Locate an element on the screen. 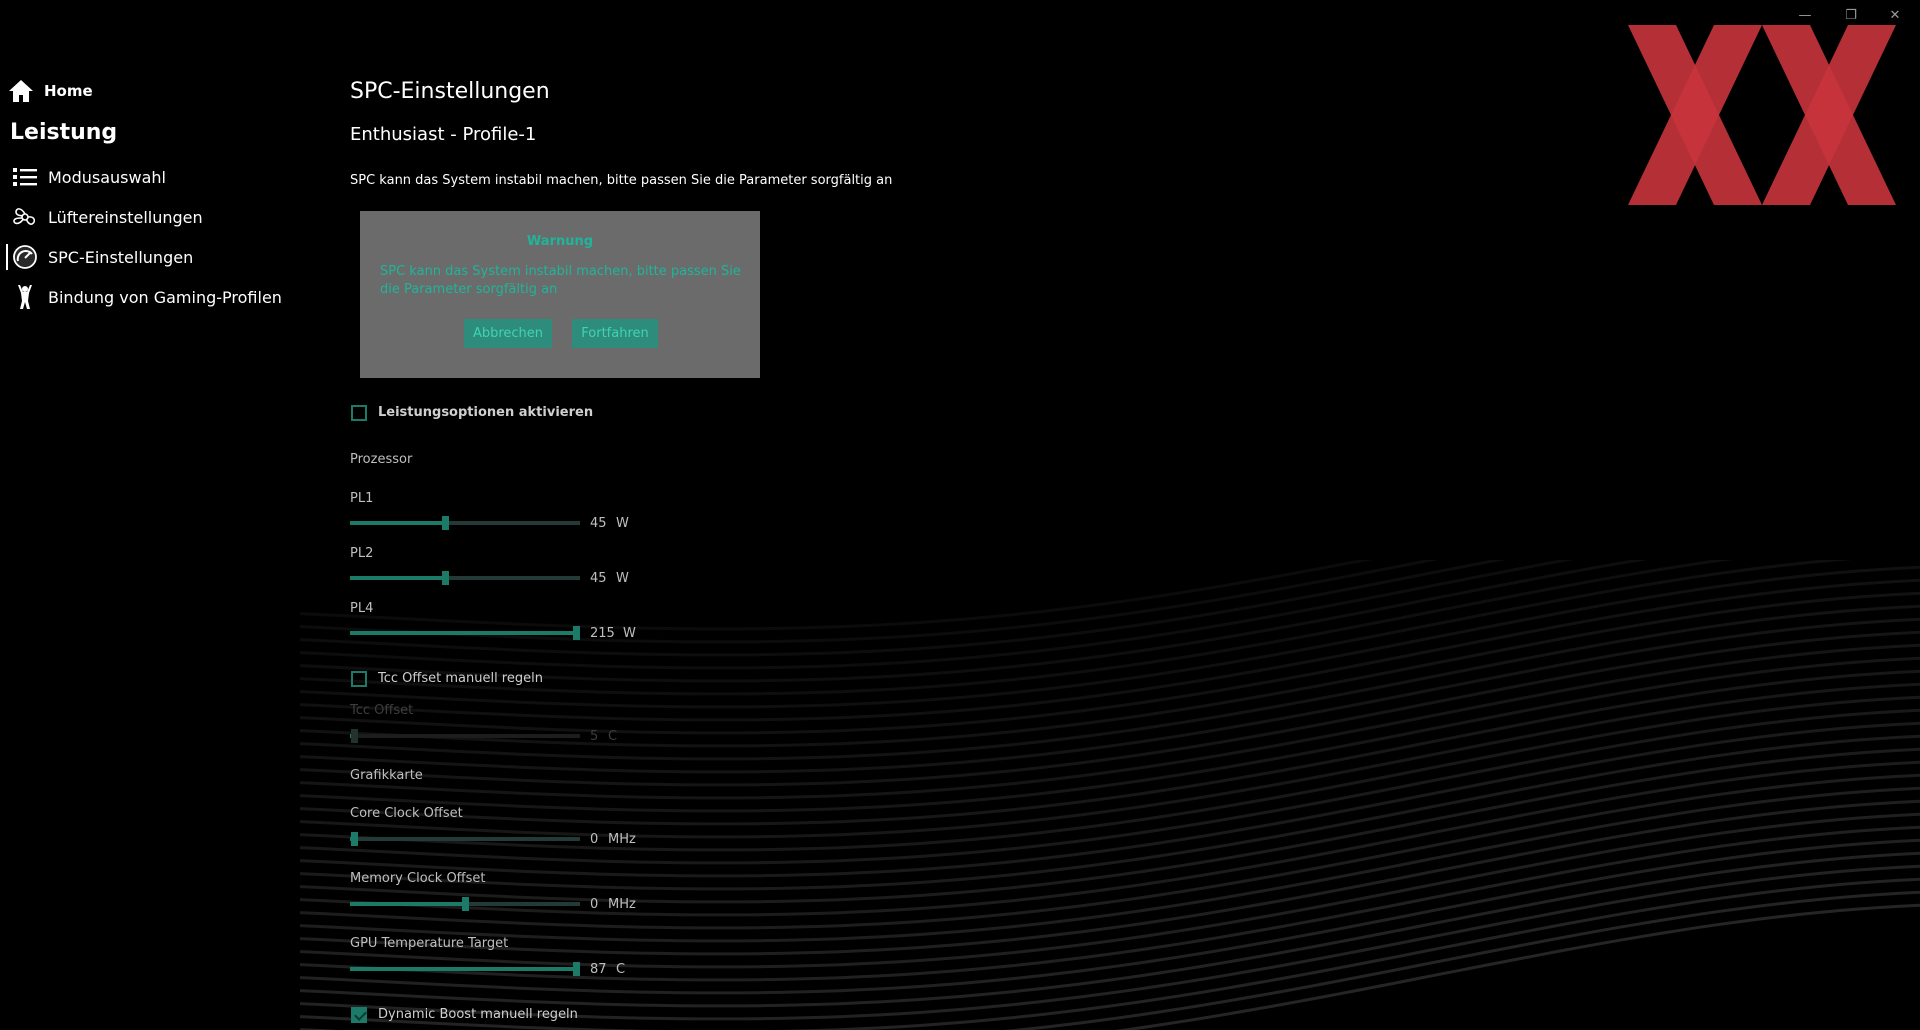 The height and width of the screenshot is (1030, 1920). active-indicator is located at coordinates (7, 257).